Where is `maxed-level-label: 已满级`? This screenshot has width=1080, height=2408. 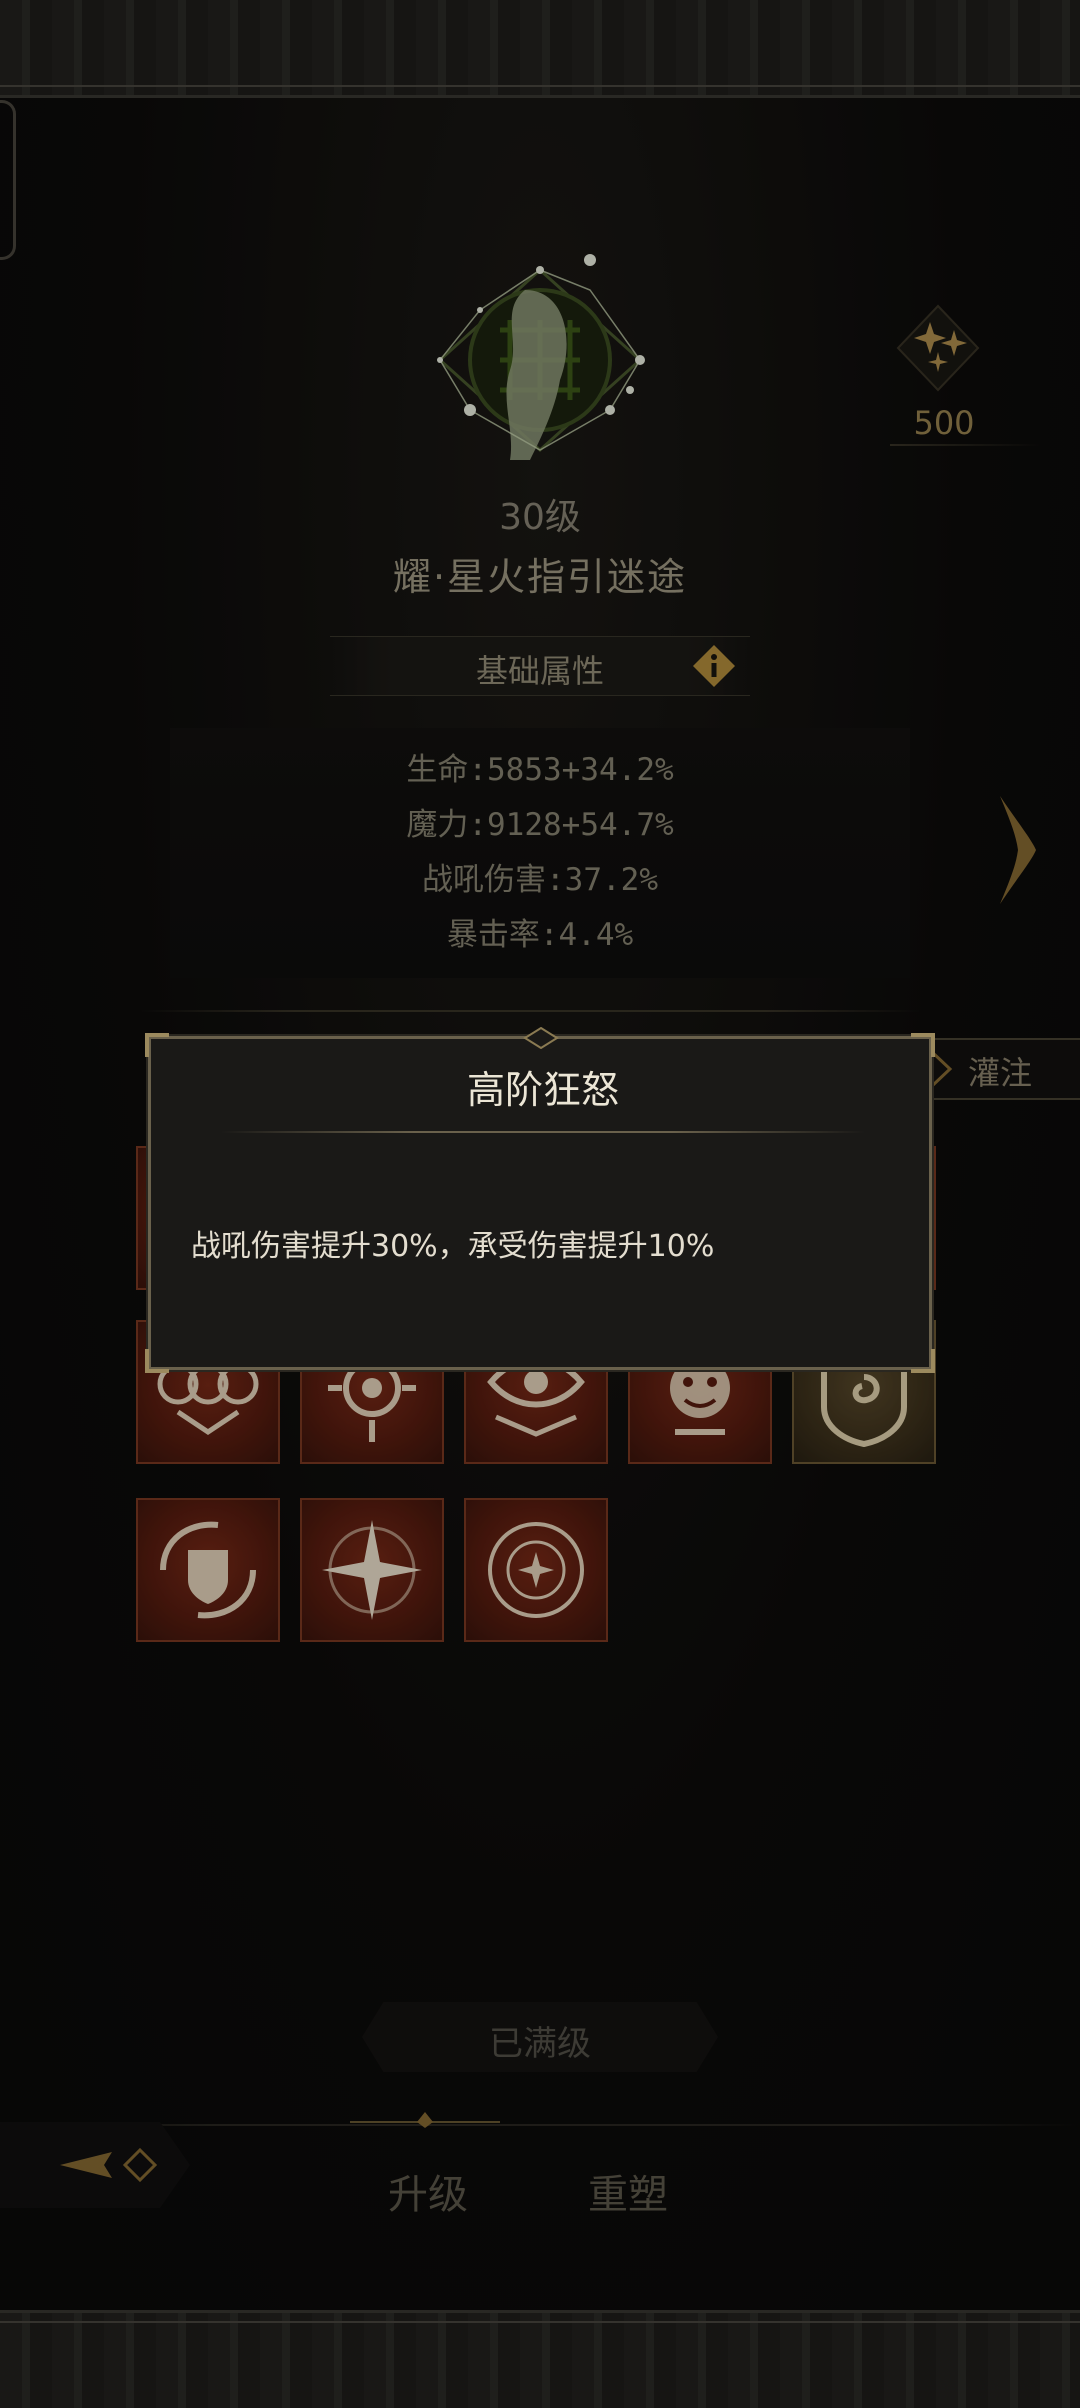
maxed-level-label: 已满级 is located at coordinates (540, 2044).